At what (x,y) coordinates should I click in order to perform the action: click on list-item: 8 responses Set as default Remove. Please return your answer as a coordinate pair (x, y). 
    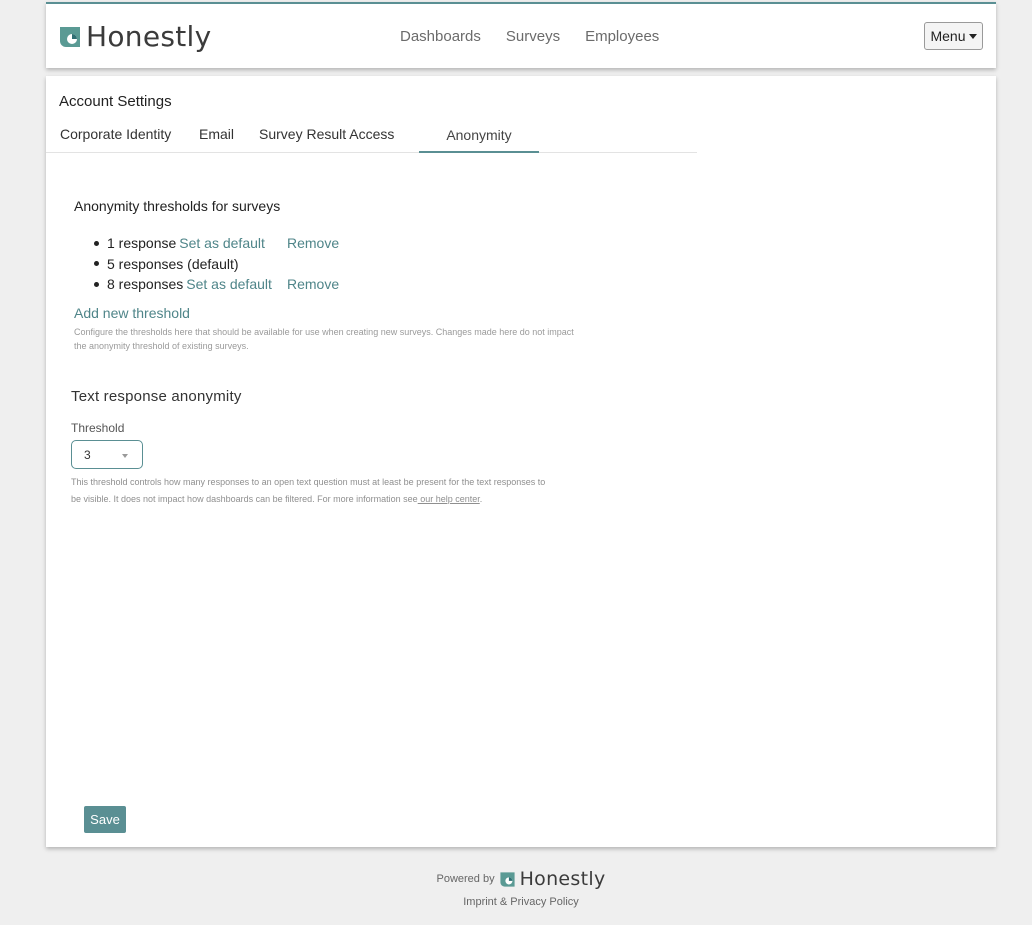
    Looking at the image, I should click on (216, 284).